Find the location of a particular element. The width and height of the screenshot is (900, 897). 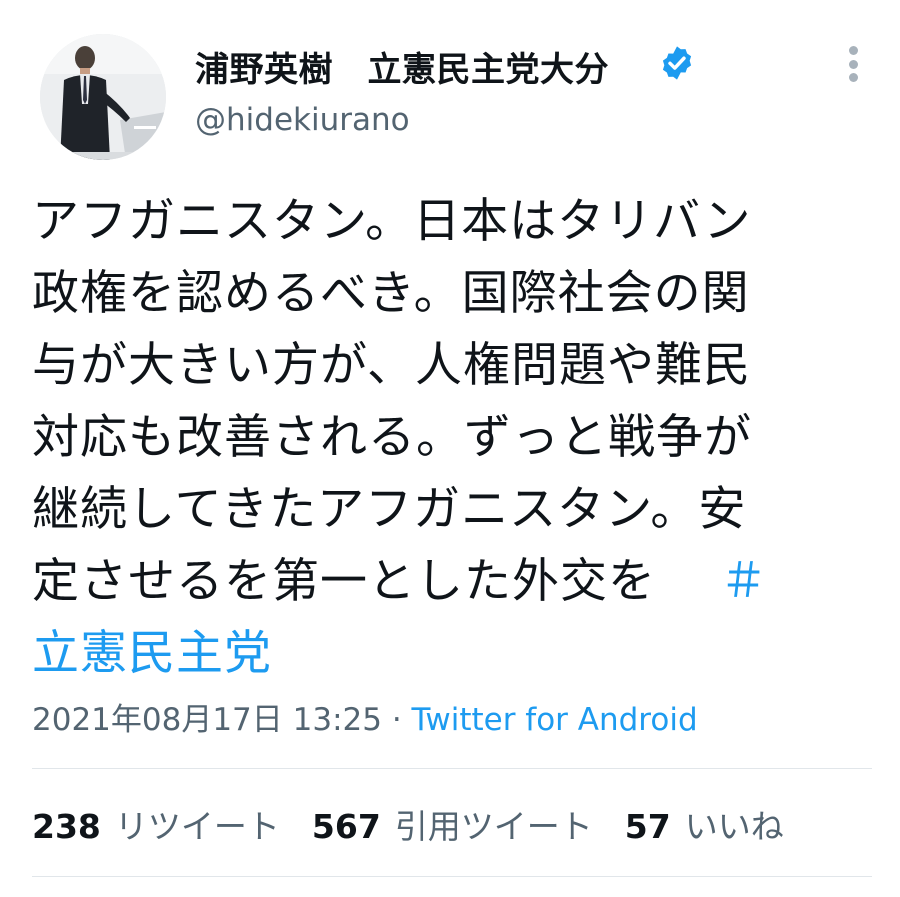

tweet-source-link: Twitter for Android is located at coordinates (555, 720).